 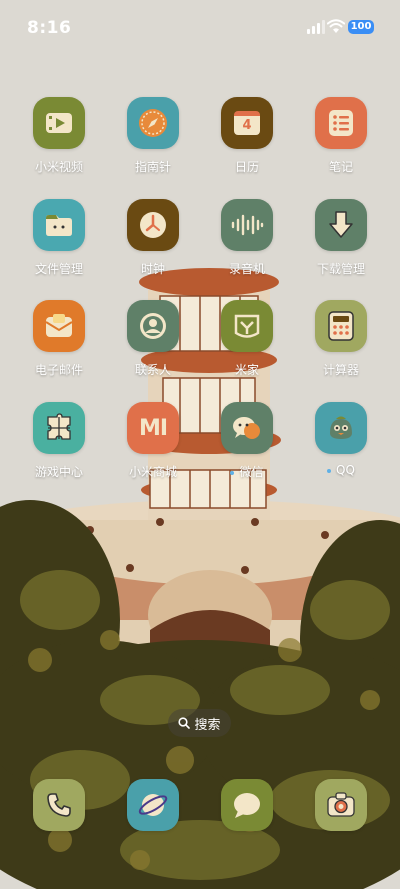 I want to click on search-button: 搜索, so click(x=199, y=723).